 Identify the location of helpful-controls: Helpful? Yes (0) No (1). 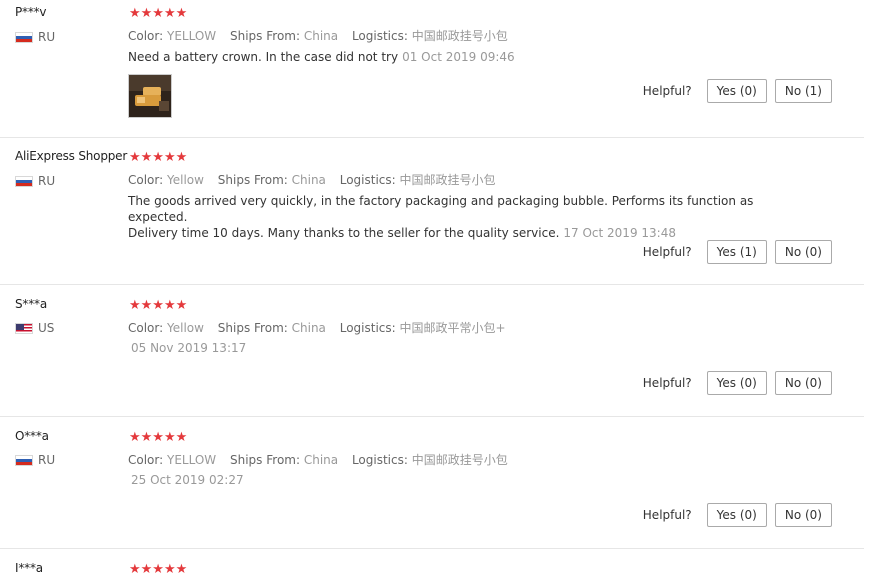
(737, 91).